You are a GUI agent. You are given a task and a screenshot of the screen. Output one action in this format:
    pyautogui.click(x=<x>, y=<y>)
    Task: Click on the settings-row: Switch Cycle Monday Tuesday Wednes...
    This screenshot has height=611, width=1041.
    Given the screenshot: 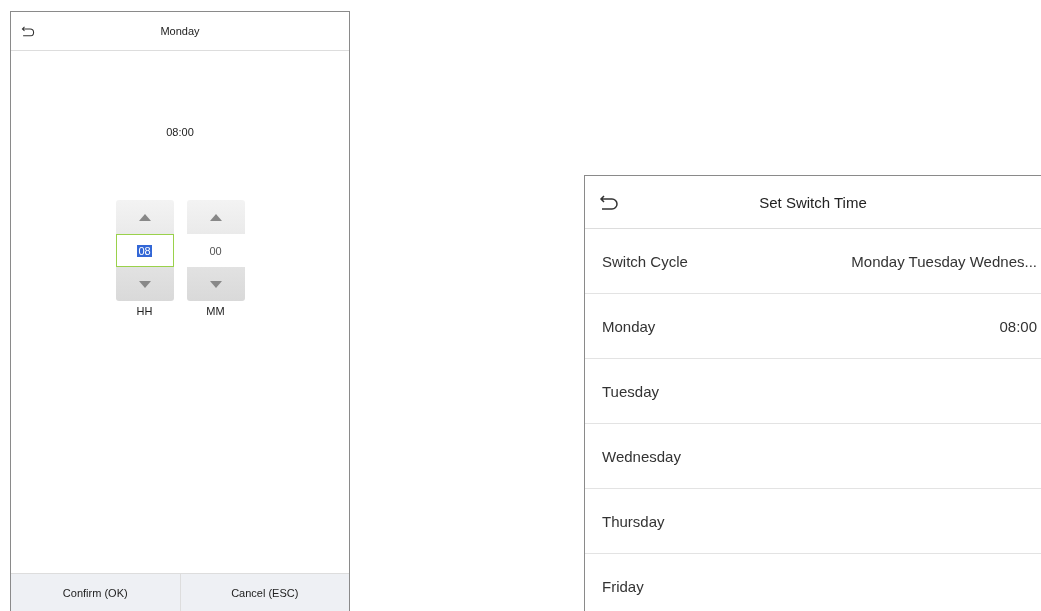 What is the action you would take?
    pyautogui.click(x=813, y=261)
    